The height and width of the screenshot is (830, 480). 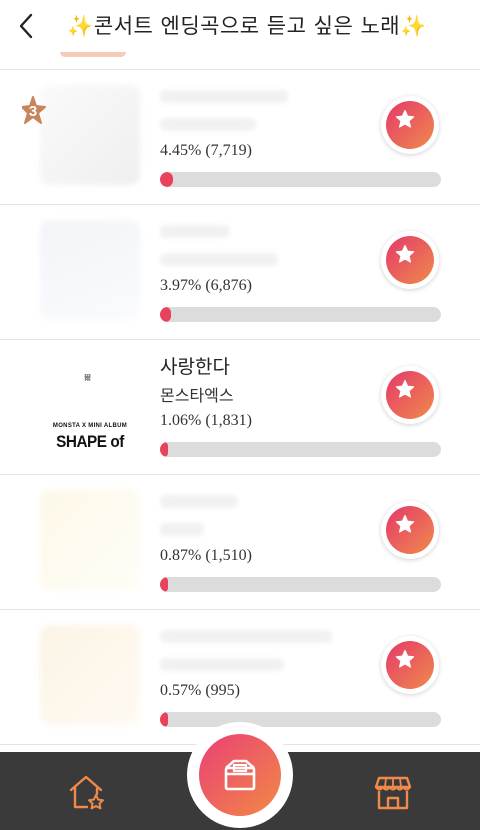 What do you see at coordinates (87, 378) in the screenshot?
I see `album-mark: 爾` at bounding box center [87, 378].